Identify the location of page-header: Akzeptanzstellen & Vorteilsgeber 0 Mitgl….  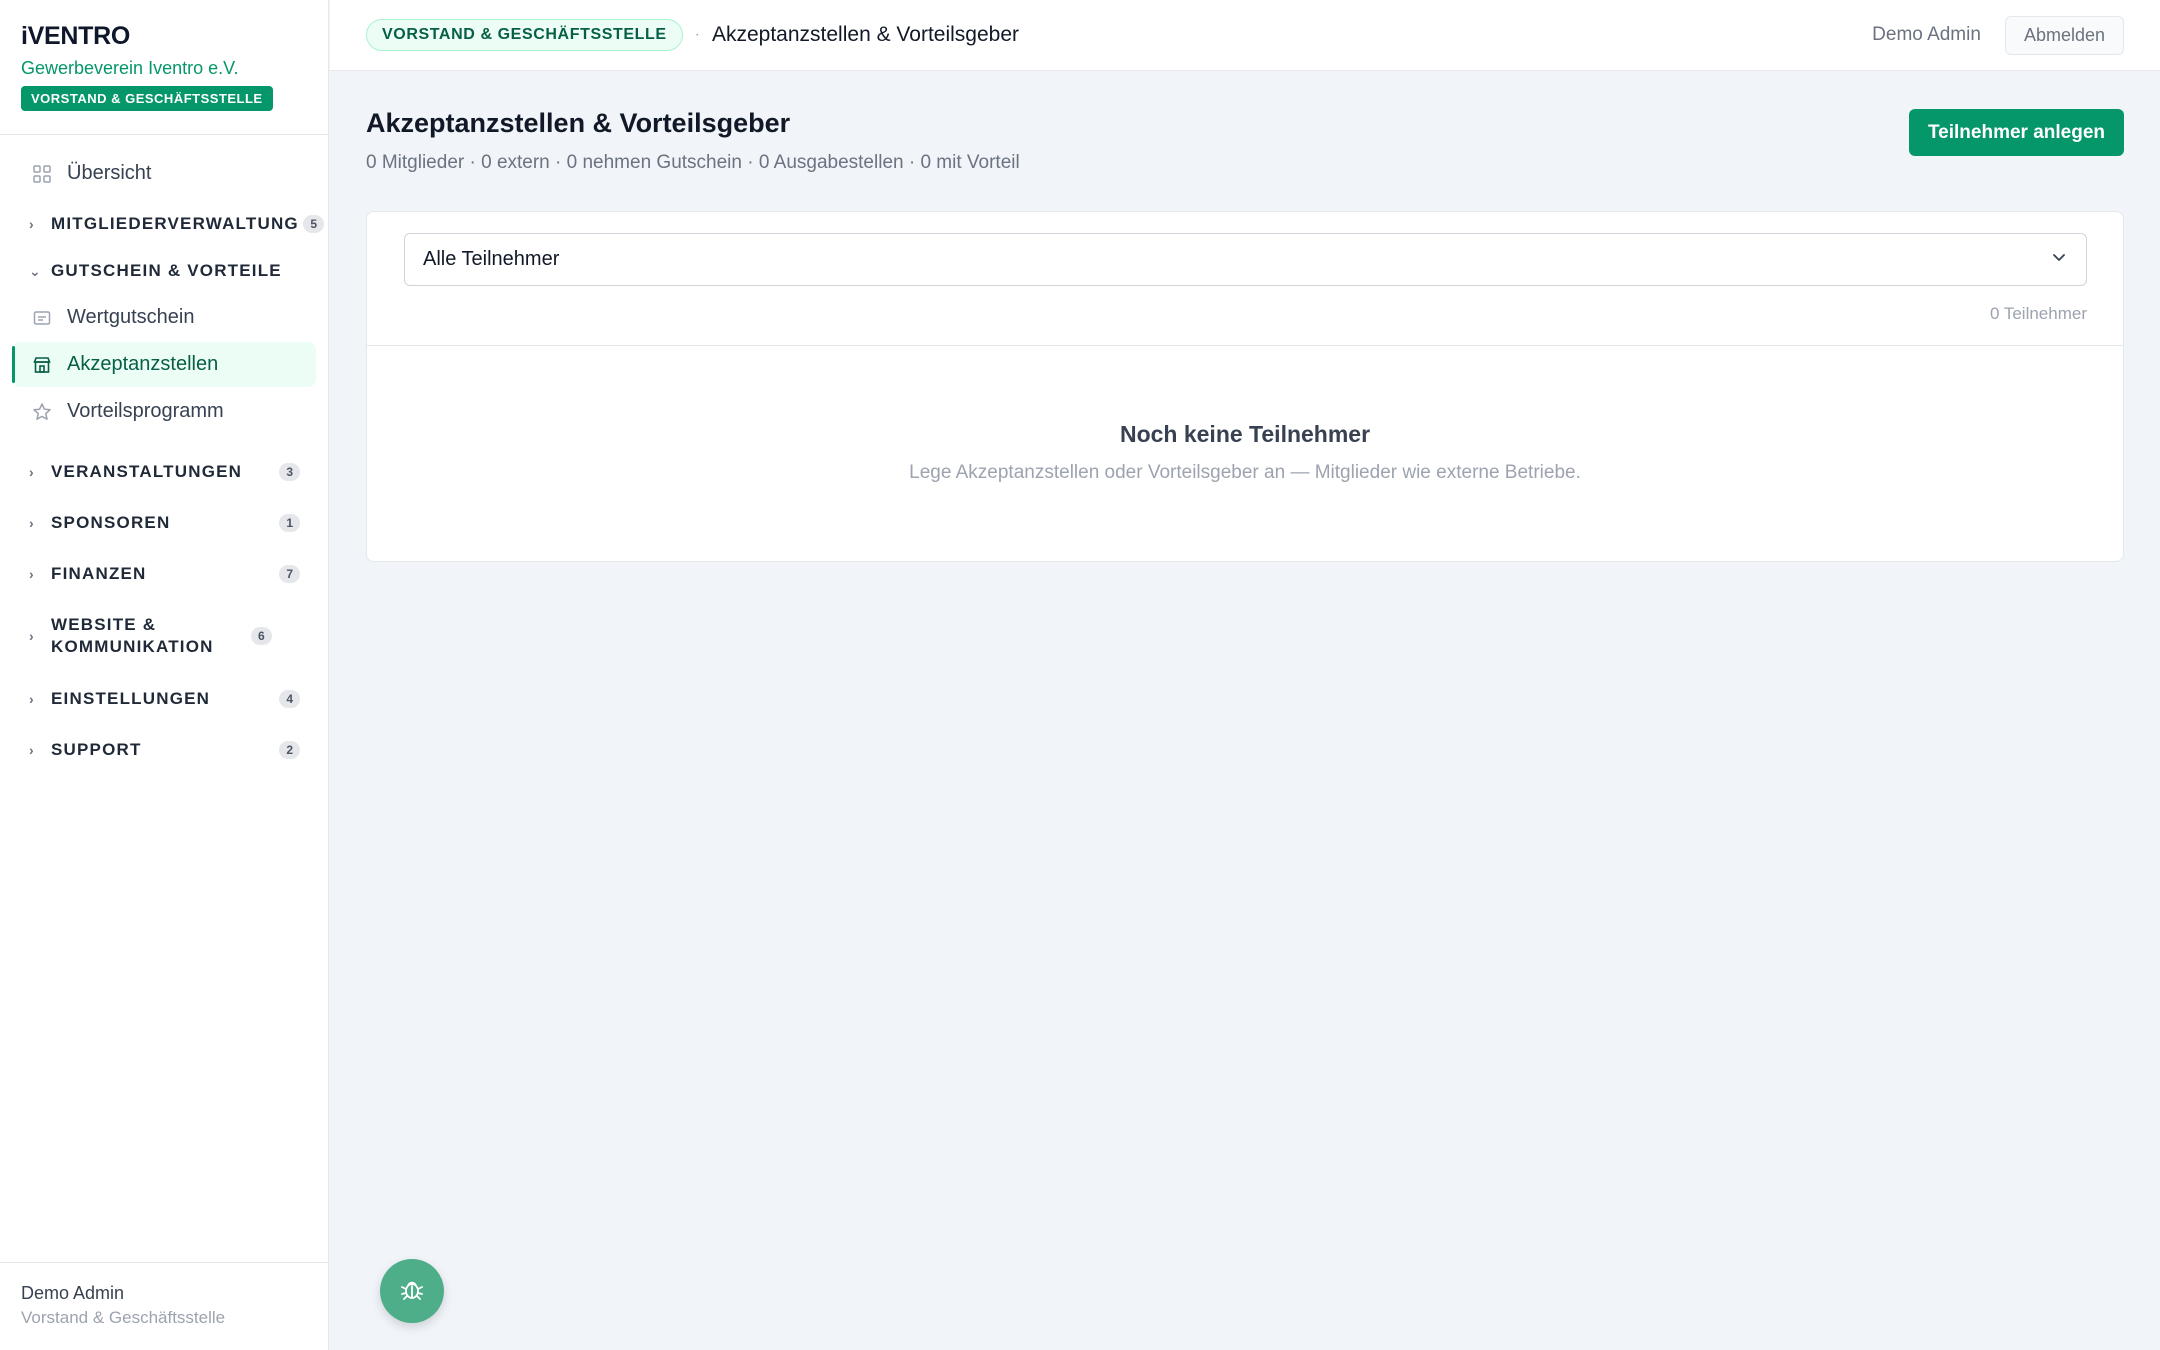
(1245, 141).